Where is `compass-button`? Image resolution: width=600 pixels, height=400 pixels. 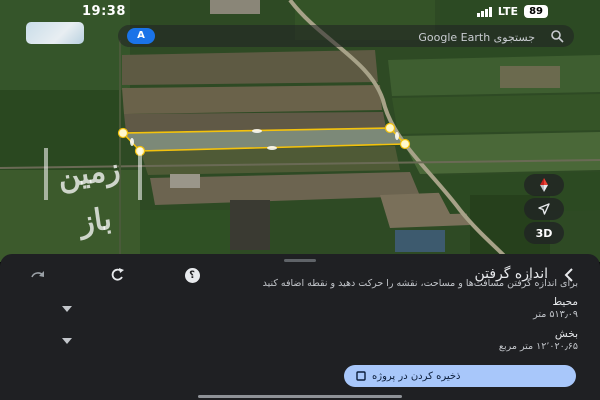 compass-button is located at coordinates (544, 185).